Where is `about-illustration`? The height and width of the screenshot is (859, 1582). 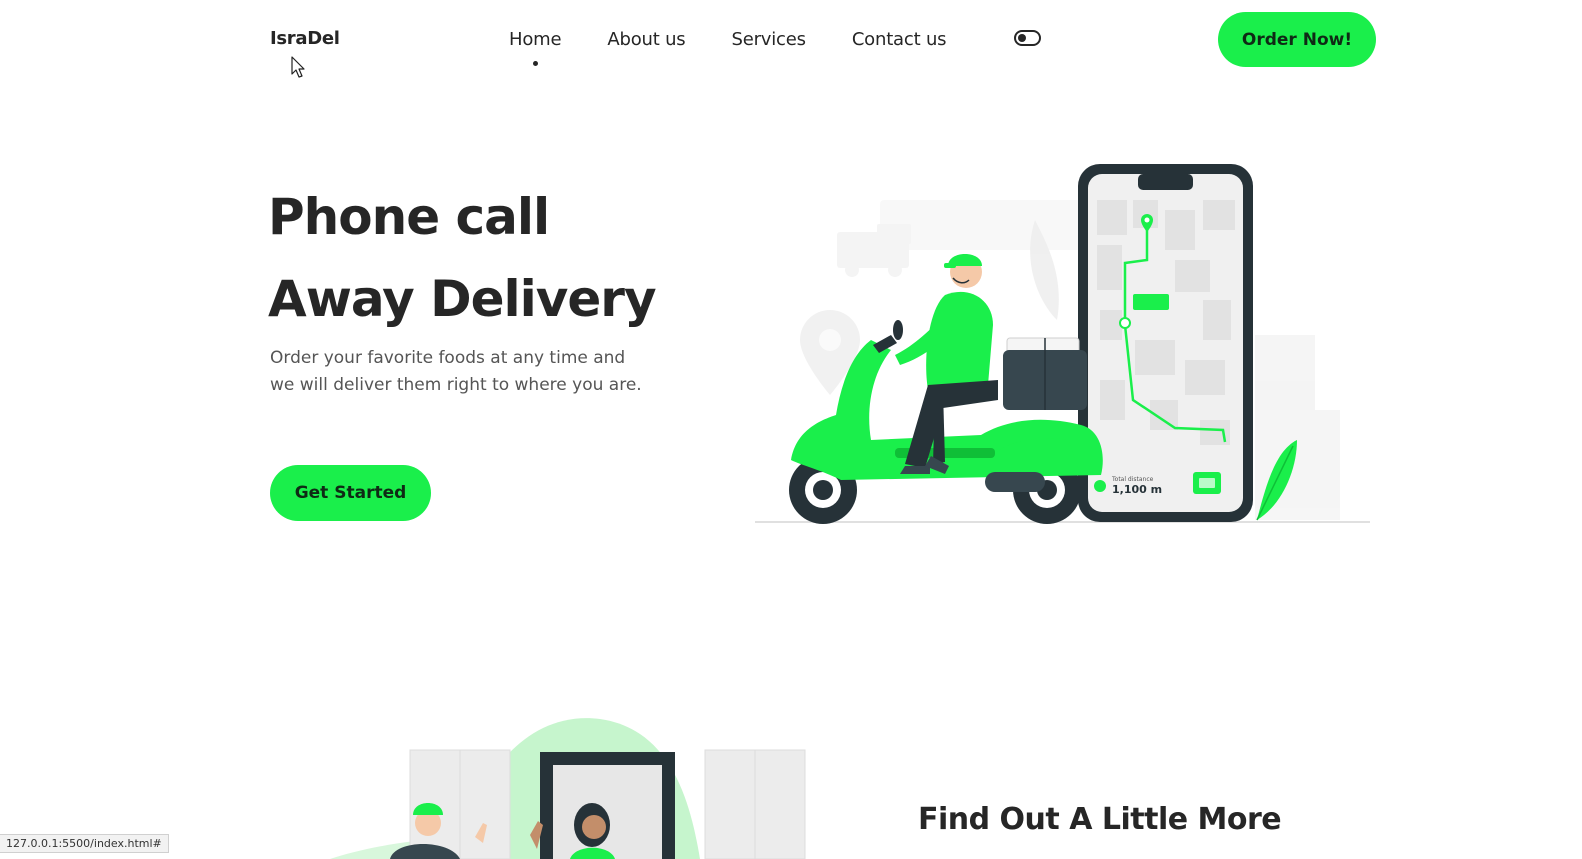 about-illustration is located at coordinates (568, 788).